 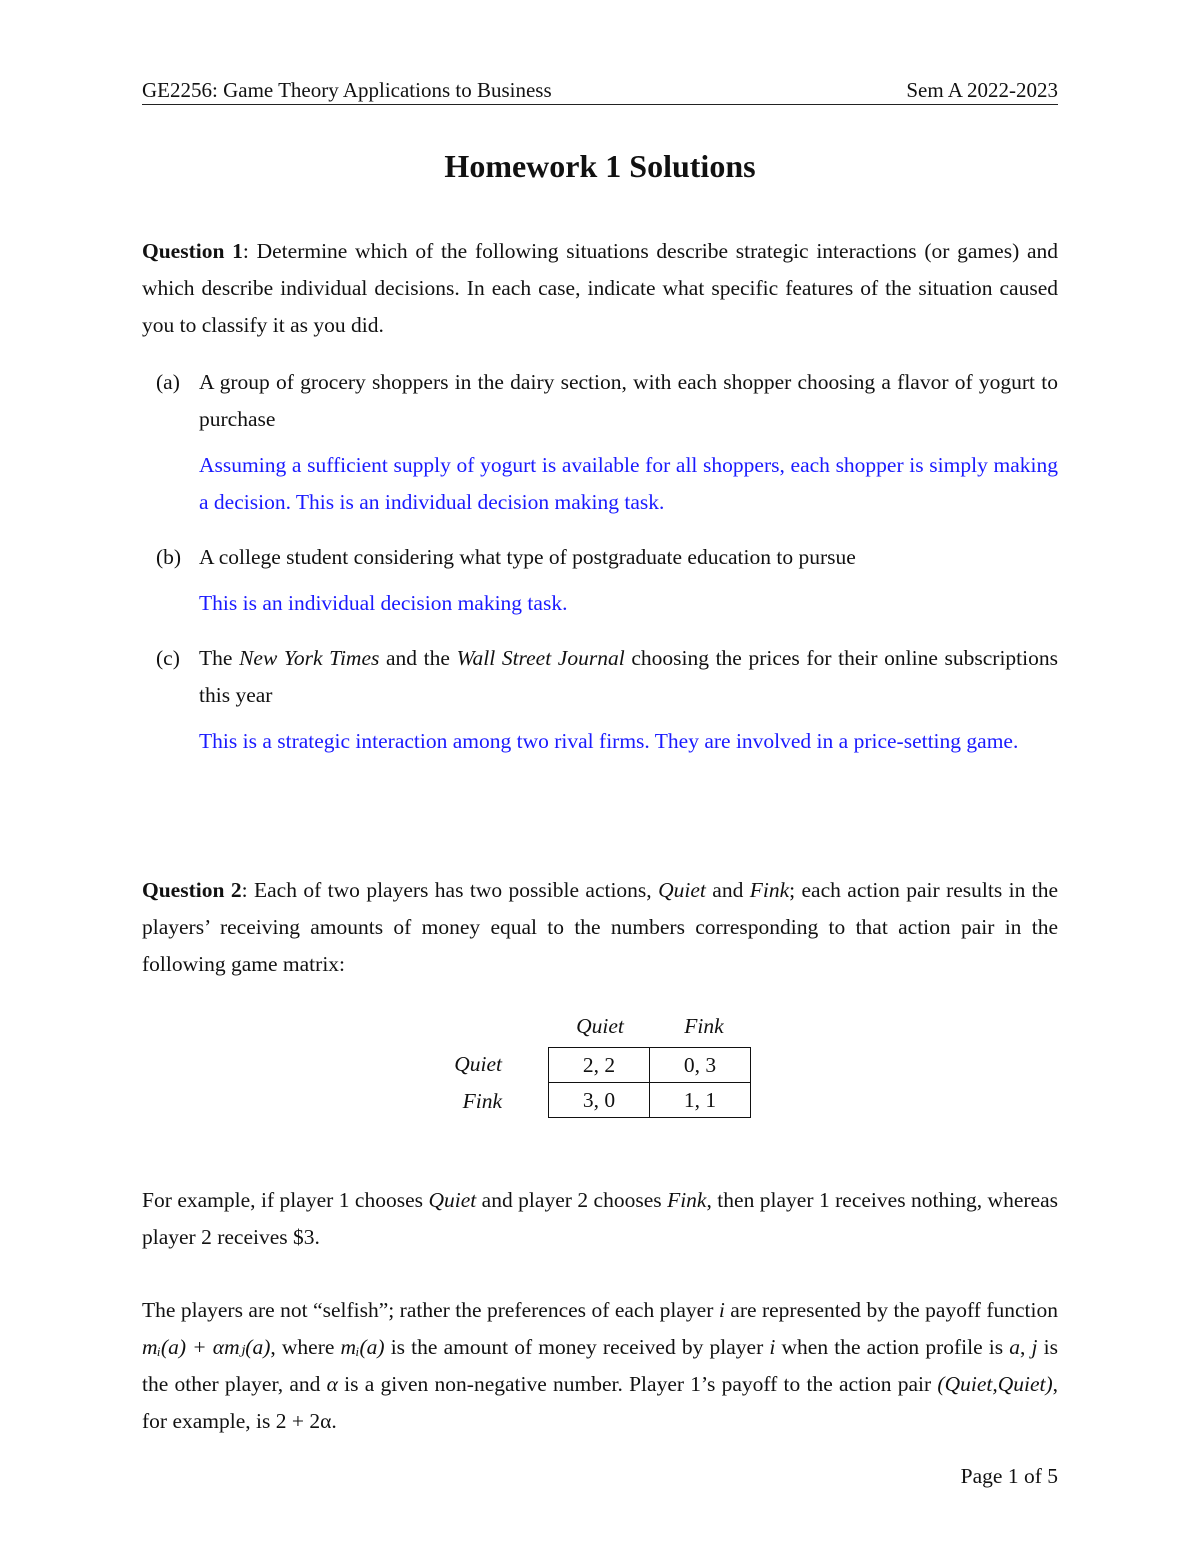 What do you see at coordinates (599, 1100) in the screenshot?
I see `payoff-cell: 3, 0` at bounding box center [599, 1100].